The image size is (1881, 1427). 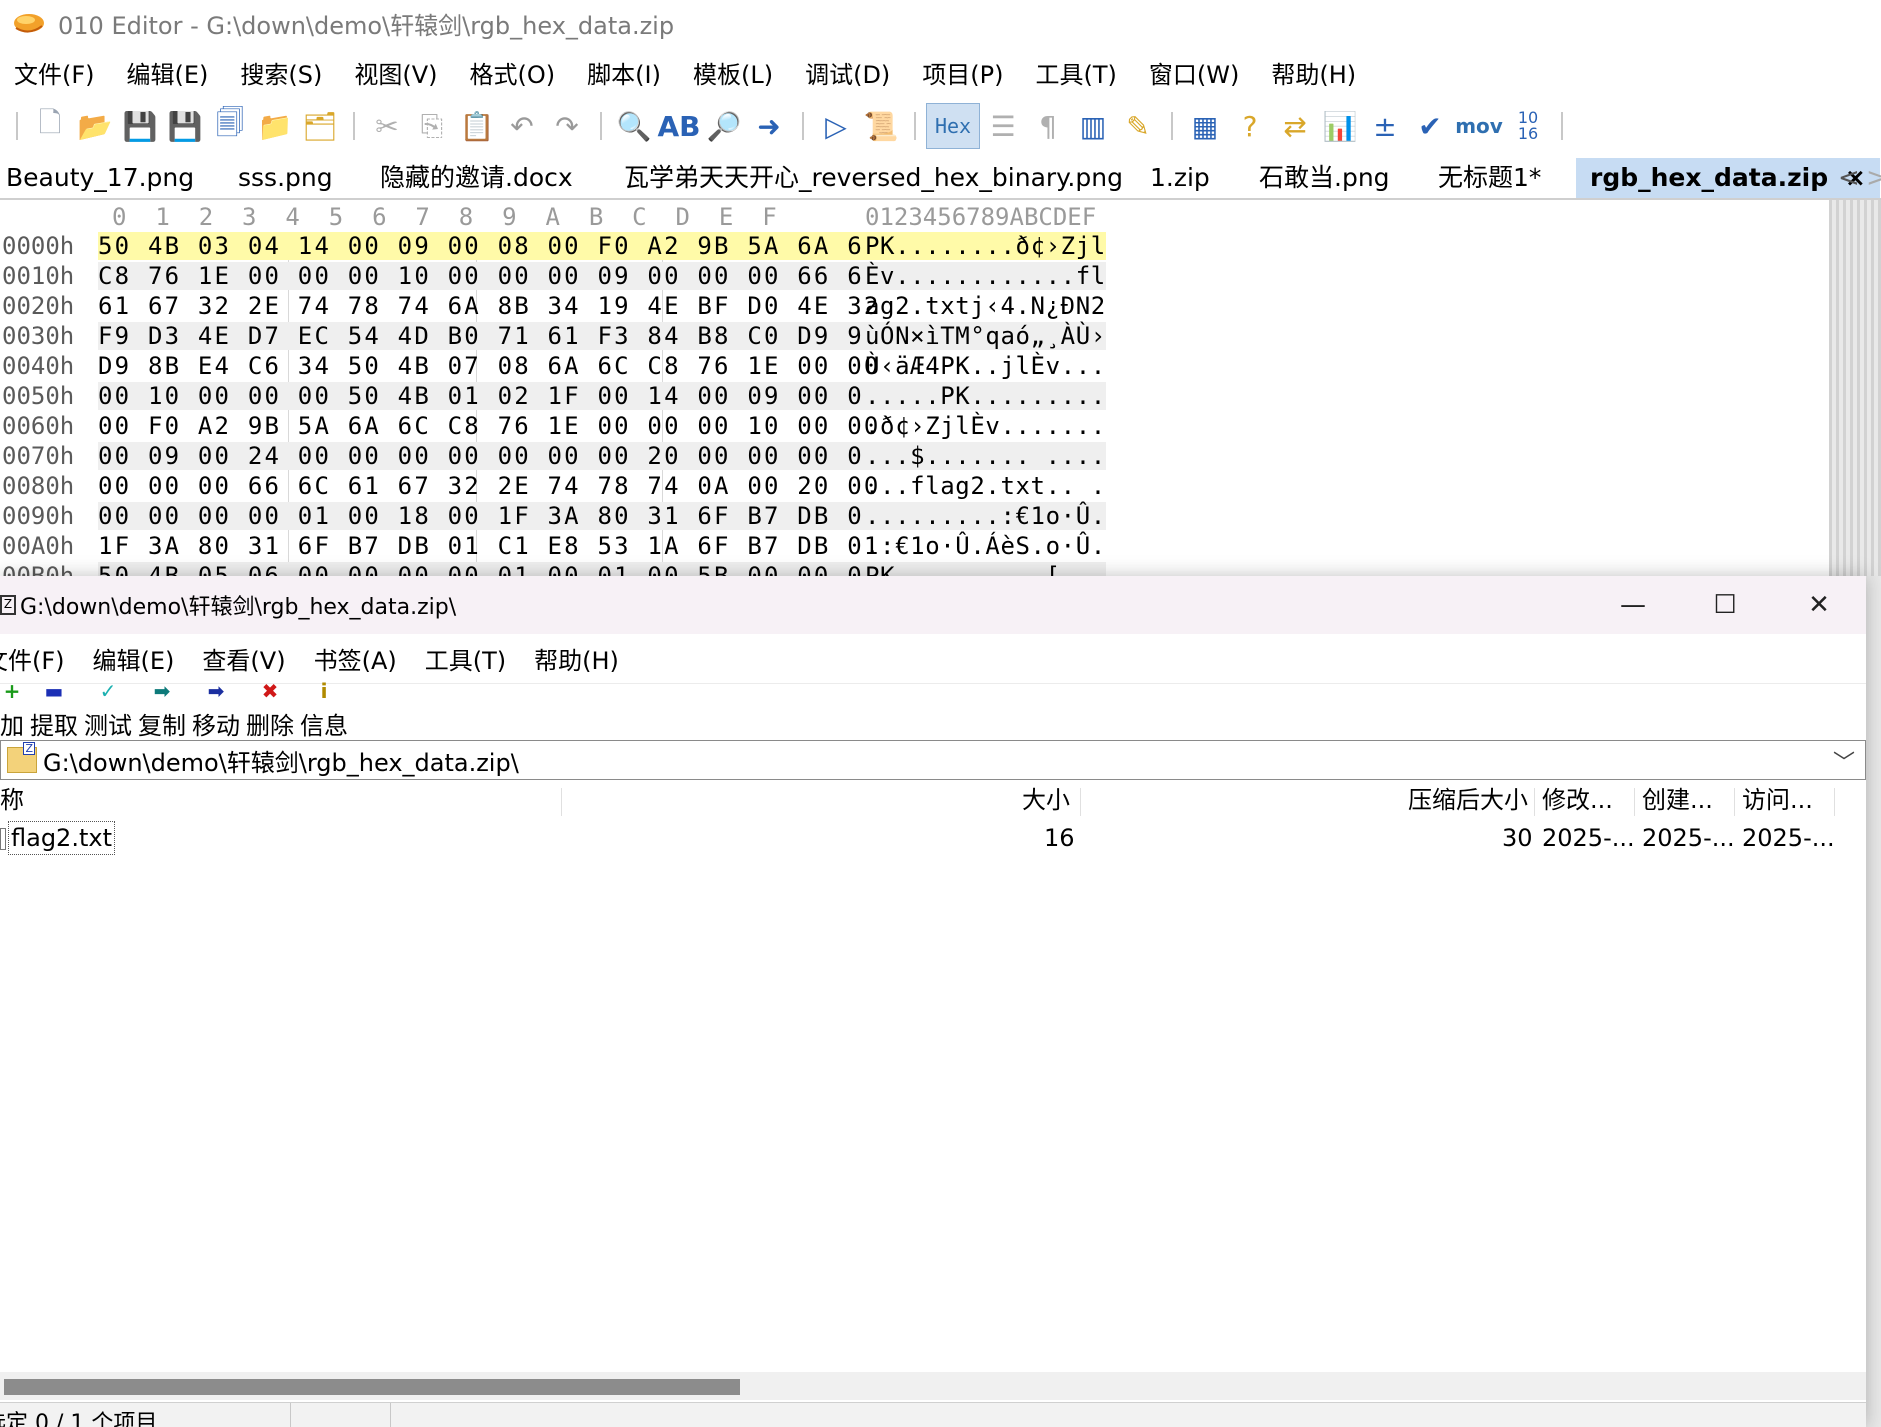 I want to click on open-project-icon: 🗂, so click(x=320, y=126).